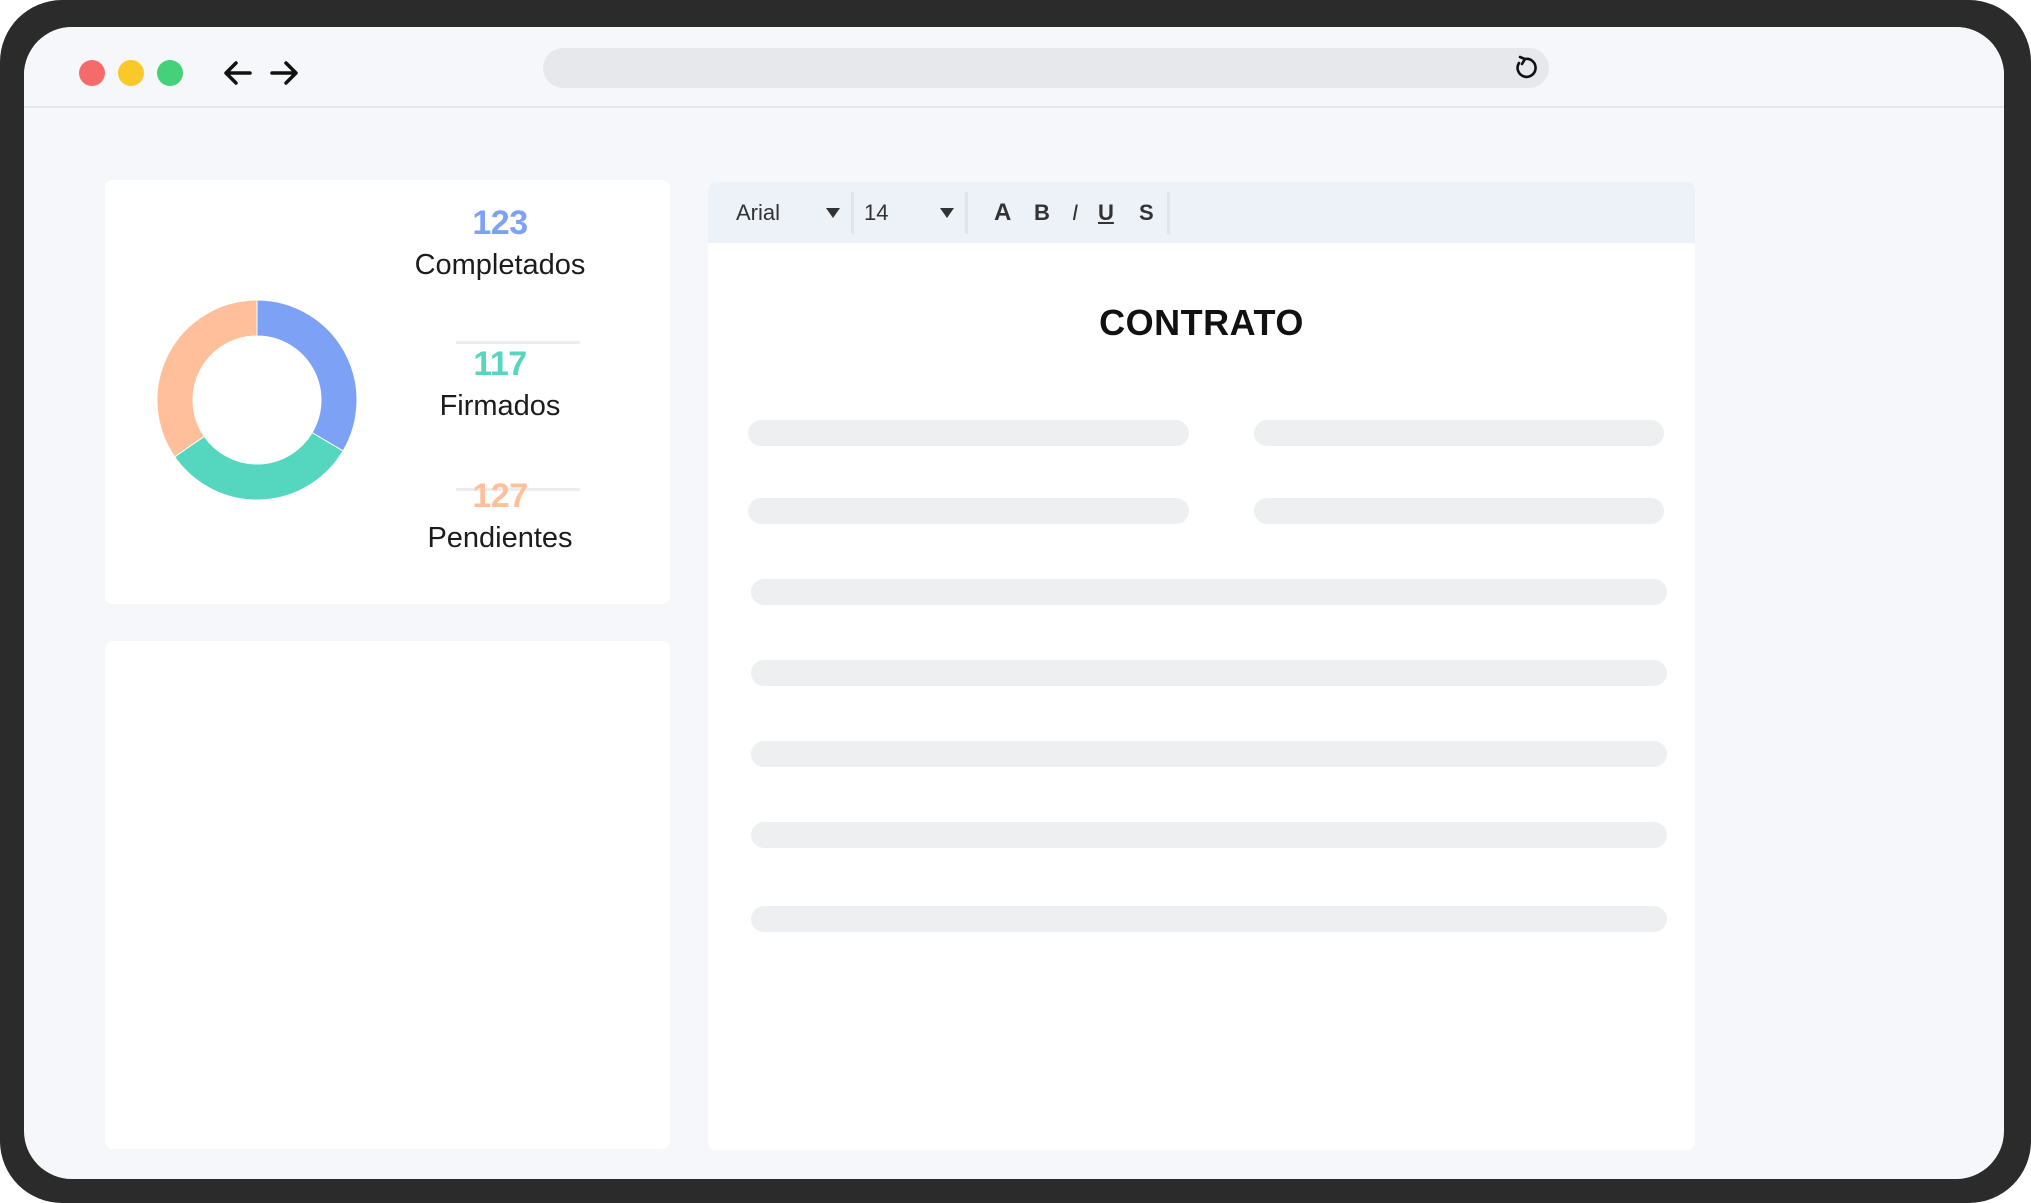 This screenshot has width=2031, height=1203. I want to click on browser-toolbar, so click(1014, 67).